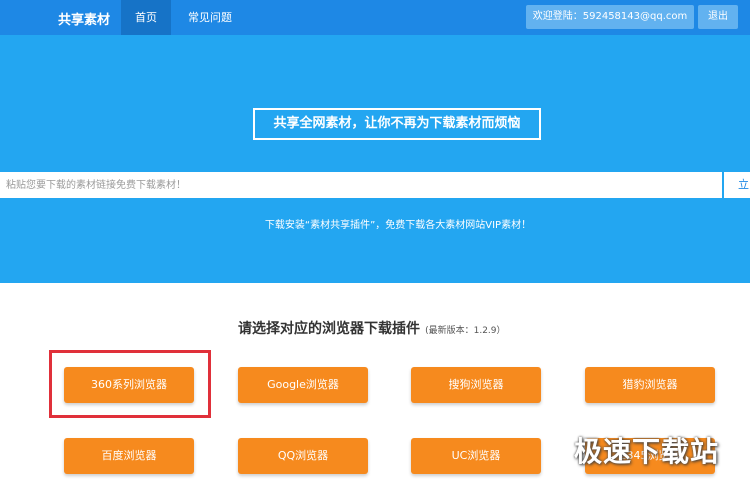 This screenshot has width=750, height=481. What do you see at coordinates (476, 385) in the screenshot?
I see `browser-button-sogou: 搜狗浏览器` at bounding box center [476, 385].